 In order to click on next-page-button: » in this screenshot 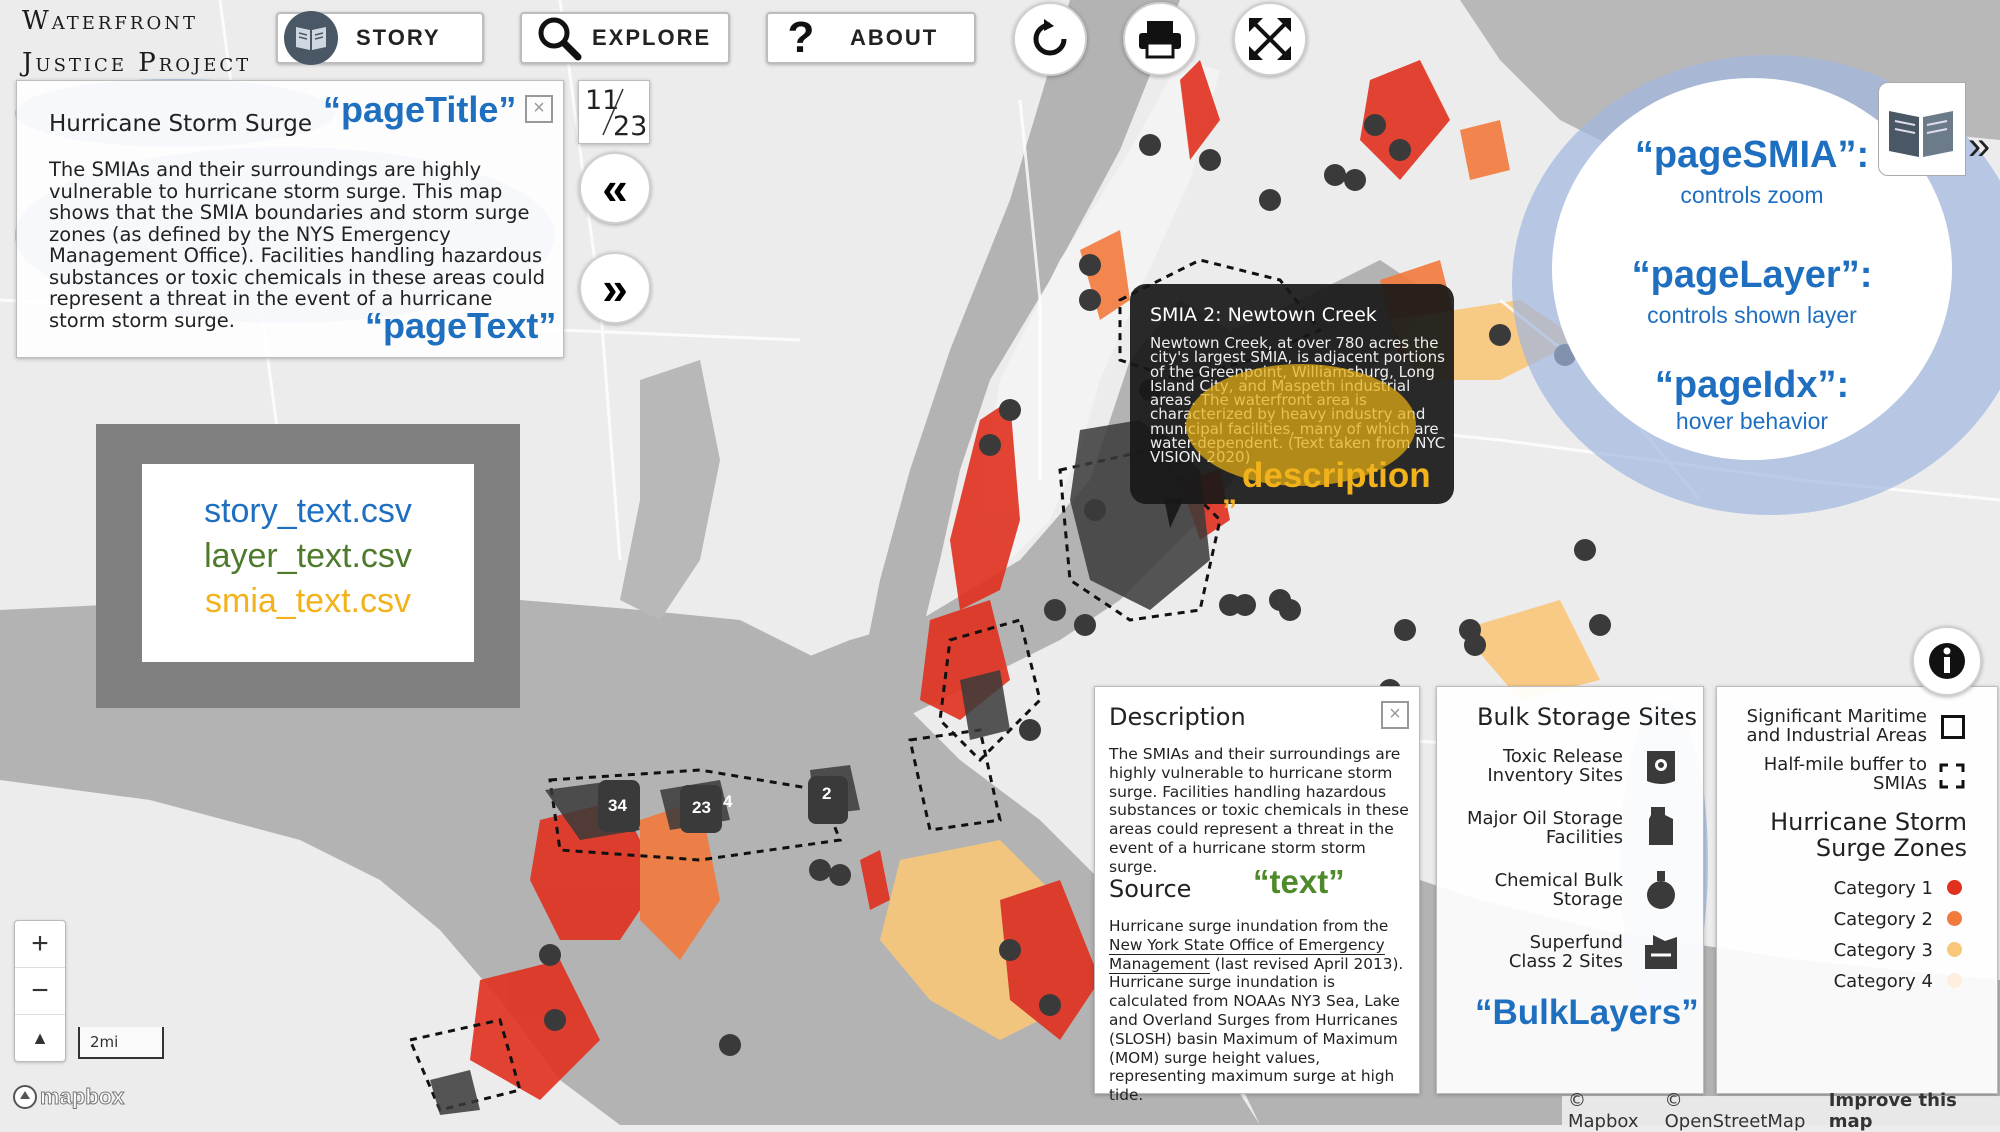, I will do `click(615, 288)`.